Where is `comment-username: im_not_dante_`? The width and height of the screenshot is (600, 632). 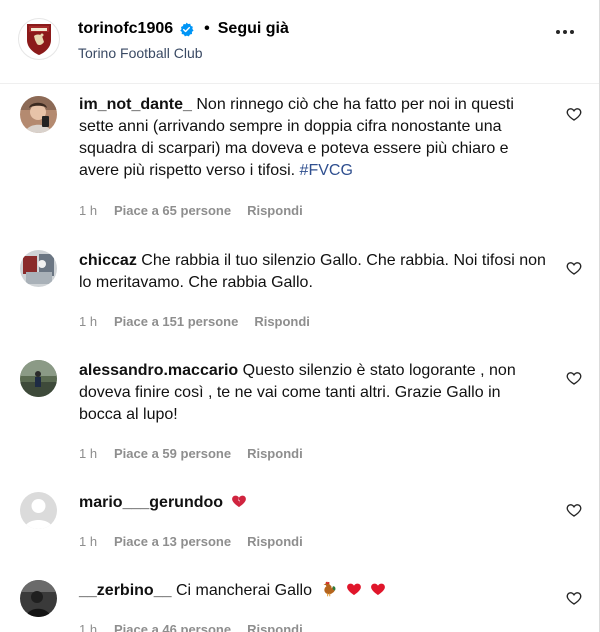
comment-username: im_not_dante_ is located at coordinates (135, 104).